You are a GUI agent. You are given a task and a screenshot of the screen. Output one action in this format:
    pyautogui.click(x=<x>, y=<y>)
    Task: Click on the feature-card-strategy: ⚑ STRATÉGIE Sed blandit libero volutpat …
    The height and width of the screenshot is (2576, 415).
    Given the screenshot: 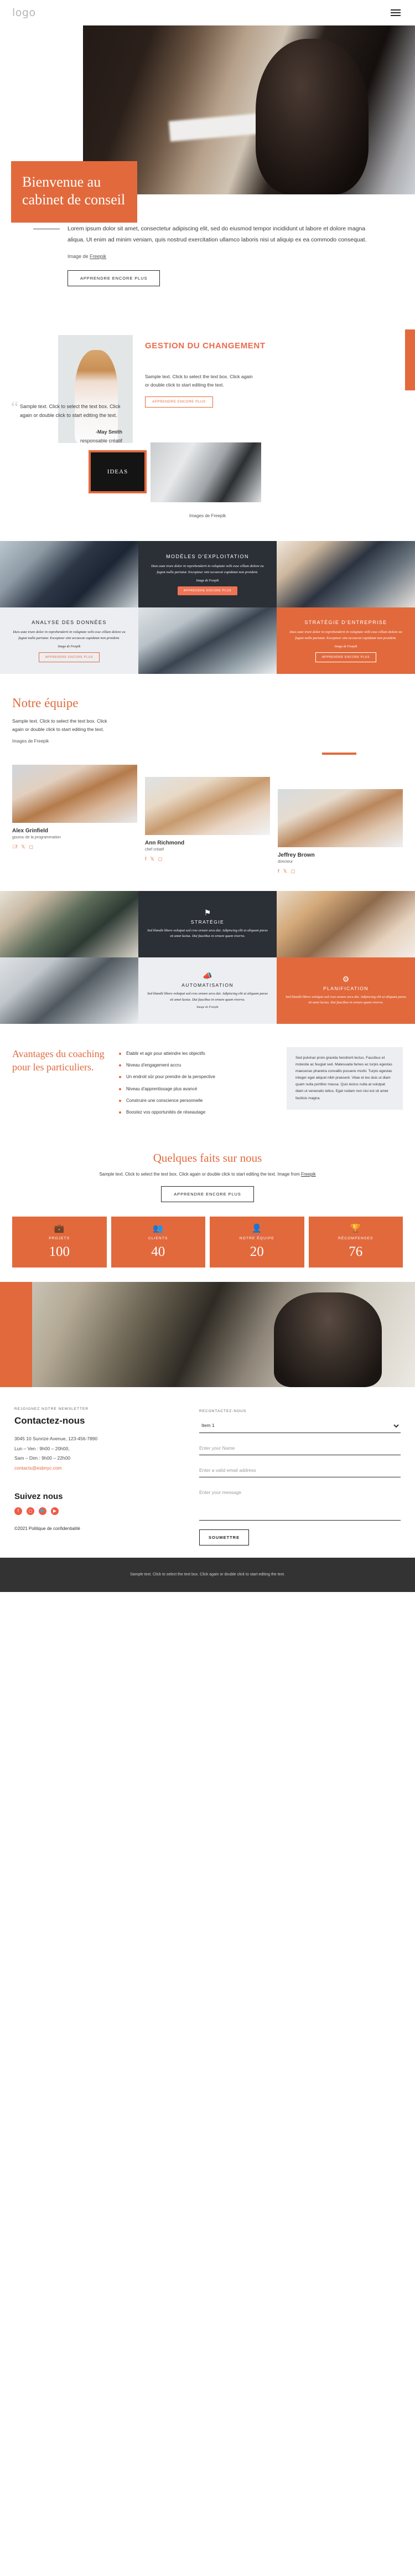 What is the action you would take?
    pyautogui.click(x=207, y=923)
    